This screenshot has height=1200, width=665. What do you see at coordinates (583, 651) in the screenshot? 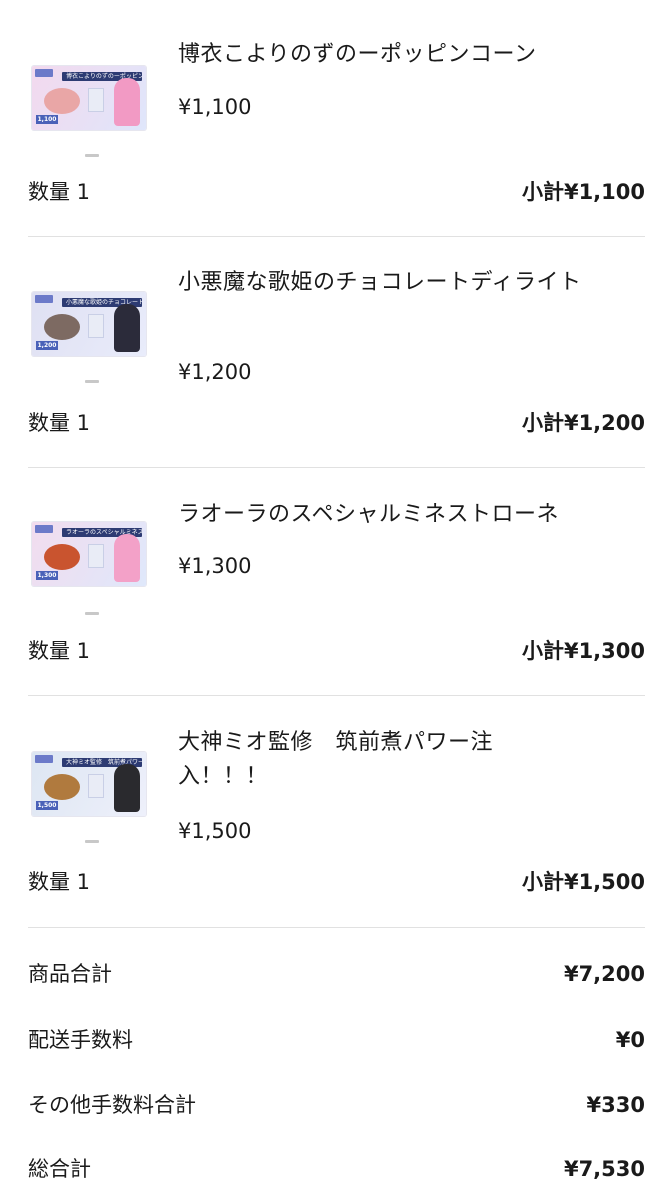
I see `item-subtotal: 小計¥1,300` at bounding box center [583, 651].